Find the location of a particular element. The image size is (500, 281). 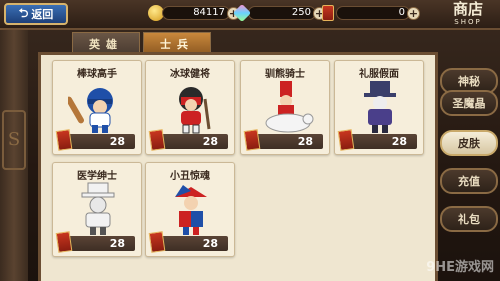

gold-value: 84117 is located at coordinates (196, 13).